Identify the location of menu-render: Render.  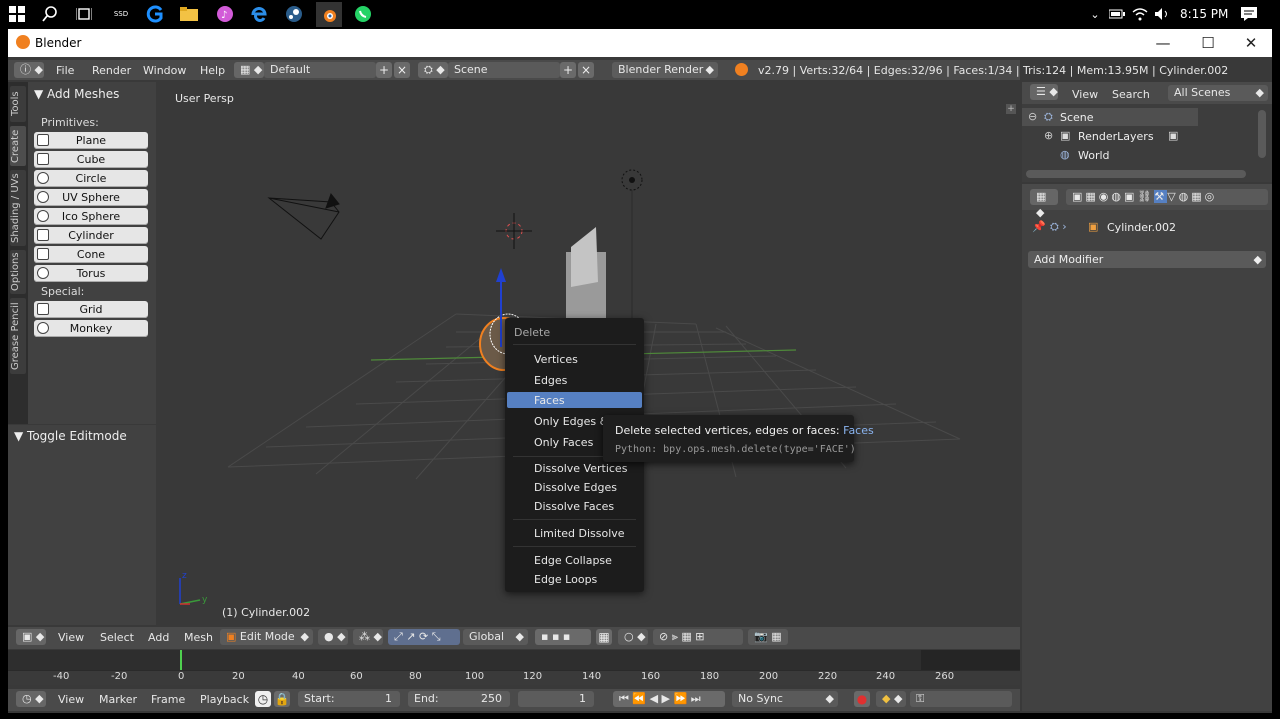
(111, 70).